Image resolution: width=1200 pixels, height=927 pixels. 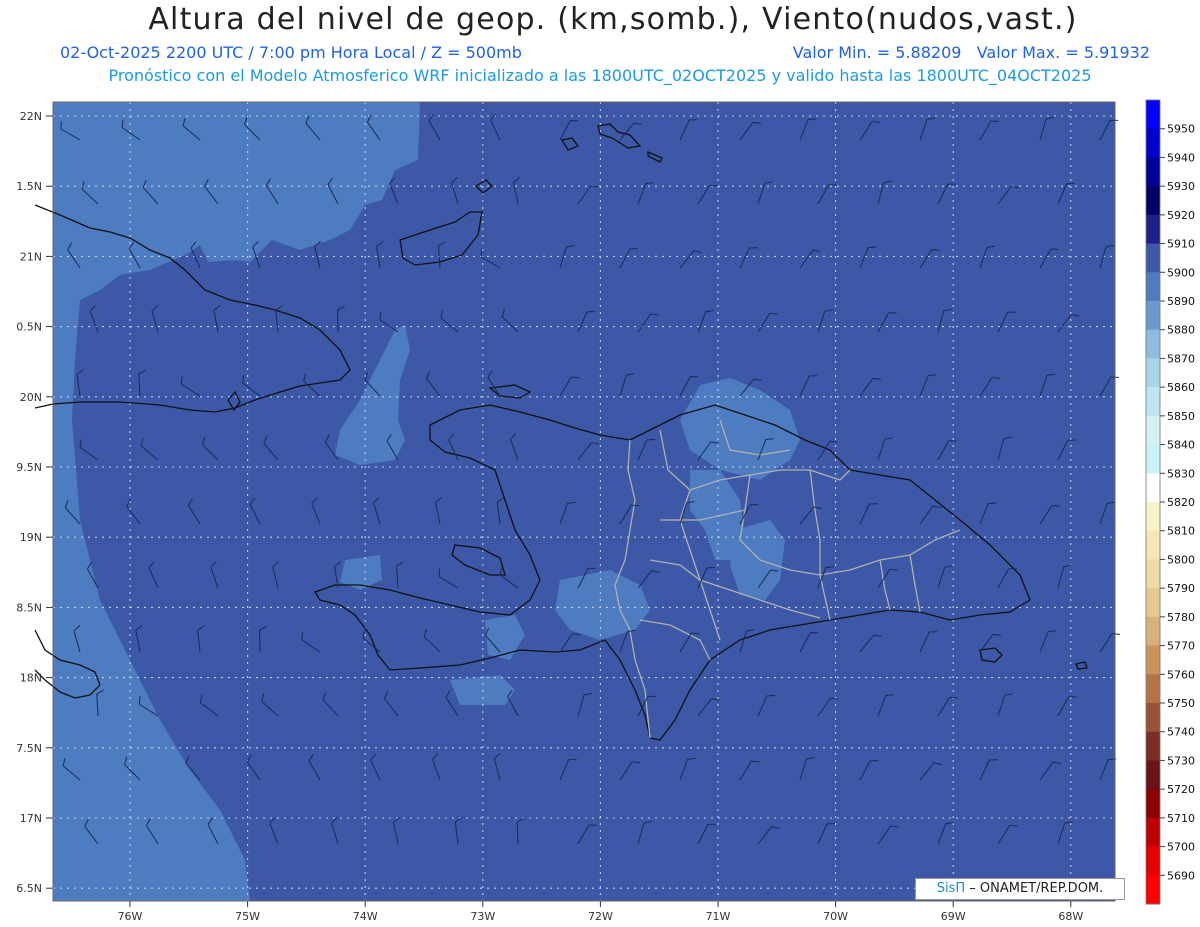 What do you see at coordinates (482, 916) in the screenshot?
I see `lon-label: 73W` at bounding box center [482, 916].